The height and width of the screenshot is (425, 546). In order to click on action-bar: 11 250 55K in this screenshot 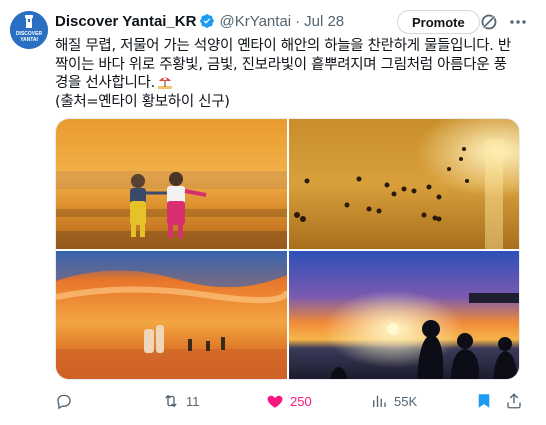, I will do `click(290, 401)`.